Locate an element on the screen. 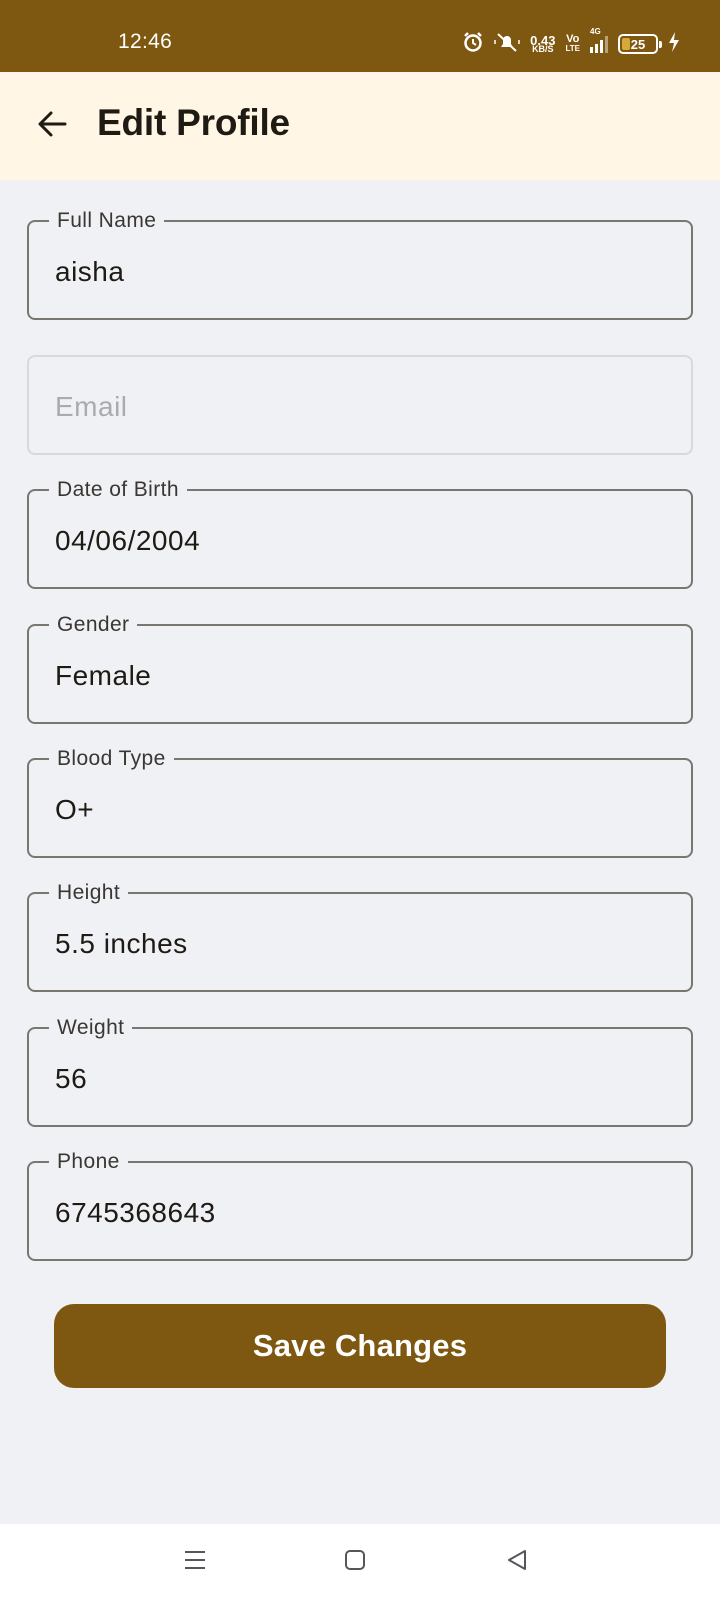  height-input: 5.5 inches is located at coordinates (355, 944).